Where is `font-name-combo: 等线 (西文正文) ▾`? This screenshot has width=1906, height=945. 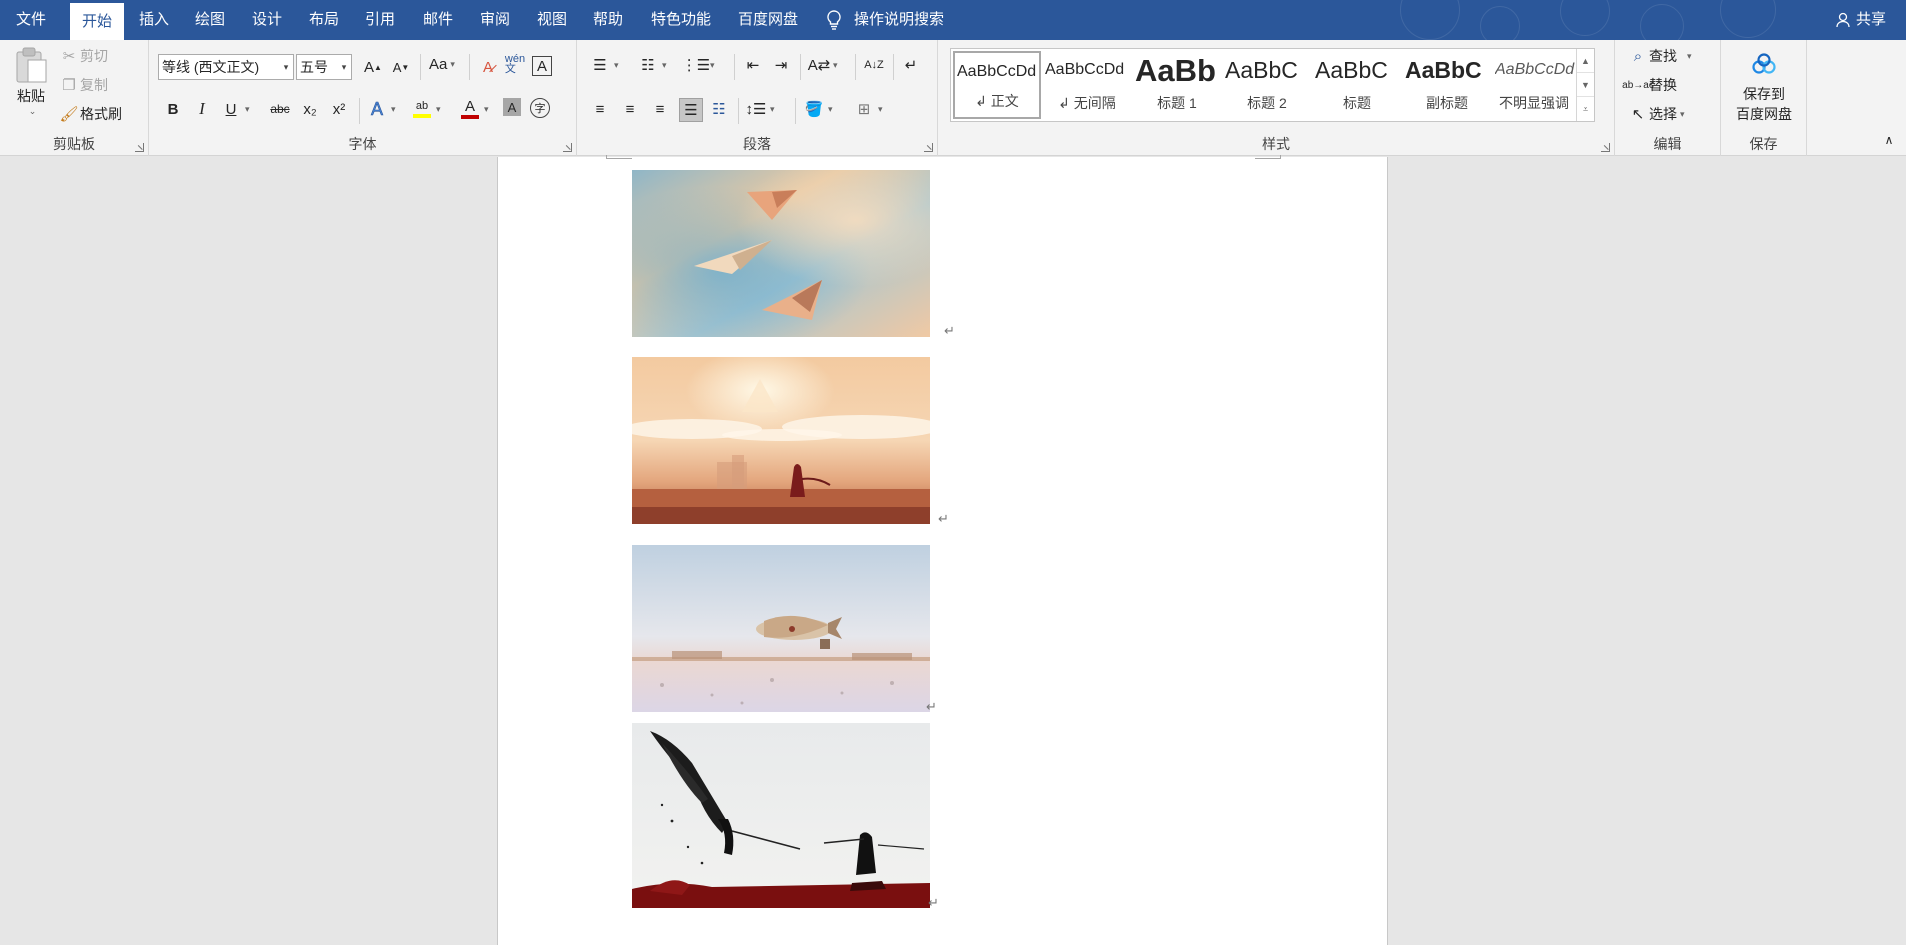 font-name-combo: 等线 (西文正文) ▾ is located at coordinates (226, 67).